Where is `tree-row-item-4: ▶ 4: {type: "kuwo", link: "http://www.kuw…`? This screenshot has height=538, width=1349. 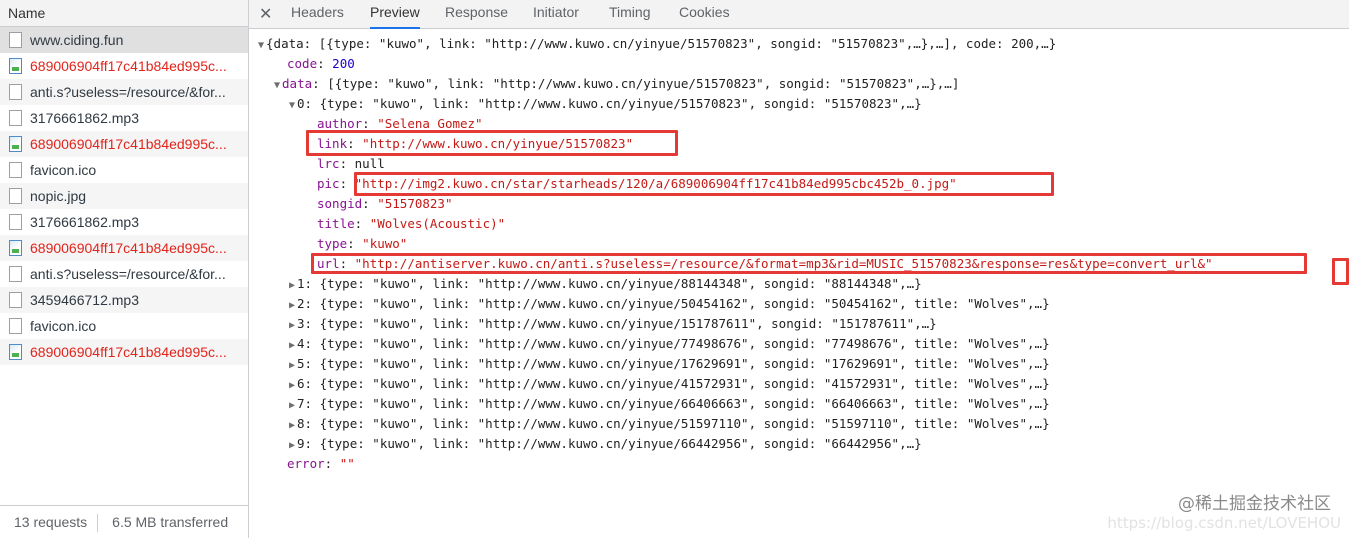
tree-row-item-4: ▶ 4: {type: "kuwo", link: "http://www.kuw… is located at coordinates (669, 344).